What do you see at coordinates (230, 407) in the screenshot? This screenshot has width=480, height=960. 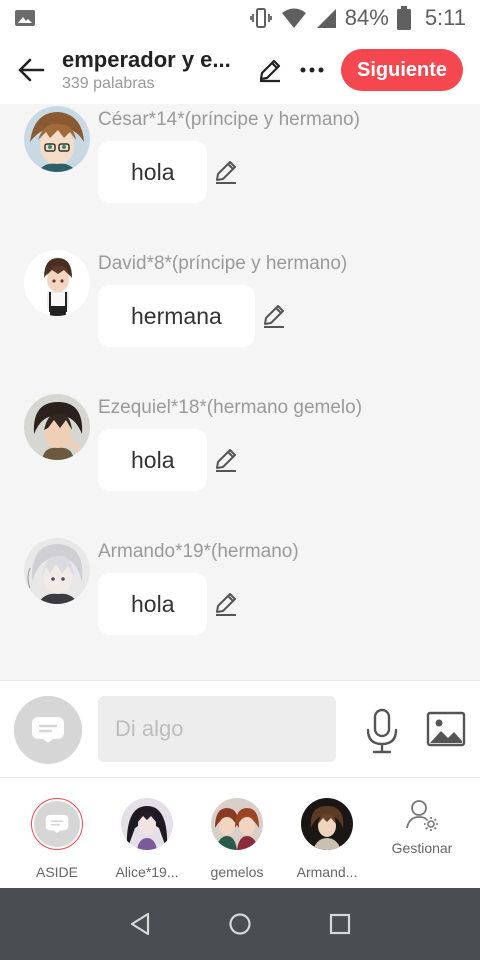 I see `character-name: Ezequiel*18*(hermano gemelo)` at bounding box center [230, 407].